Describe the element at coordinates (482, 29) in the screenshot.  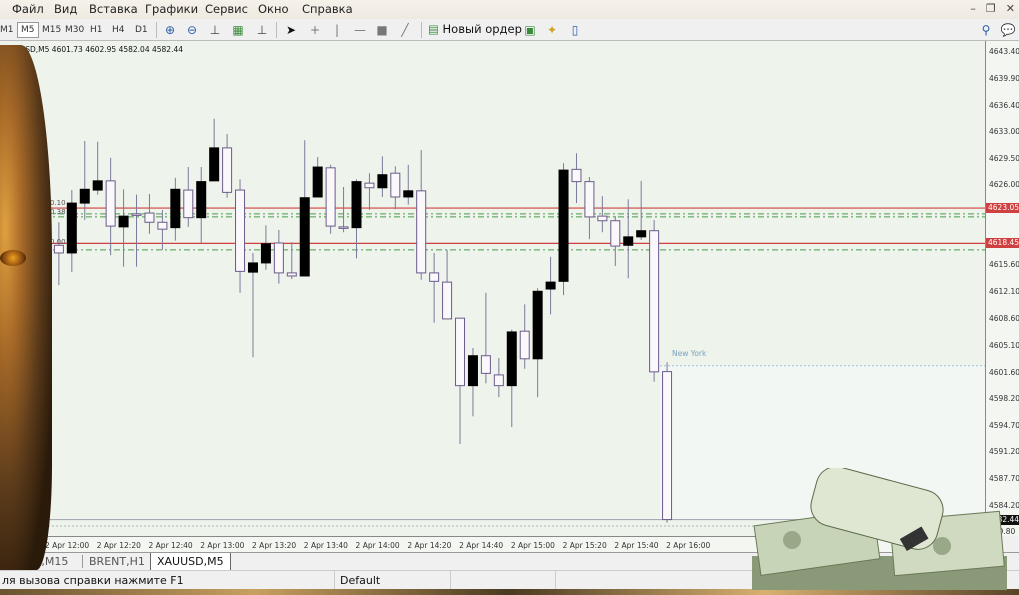
I see `new-order-label: Новый ордер` at that location.